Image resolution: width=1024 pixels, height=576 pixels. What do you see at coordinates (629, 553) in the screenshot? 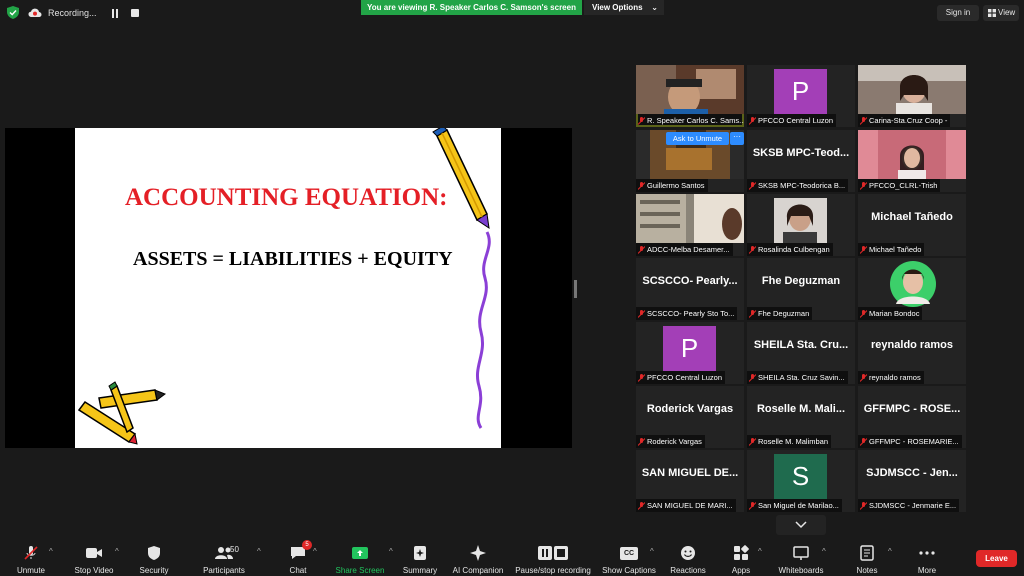
I see `captions-icon: CC` at bounding box center [629, 553].